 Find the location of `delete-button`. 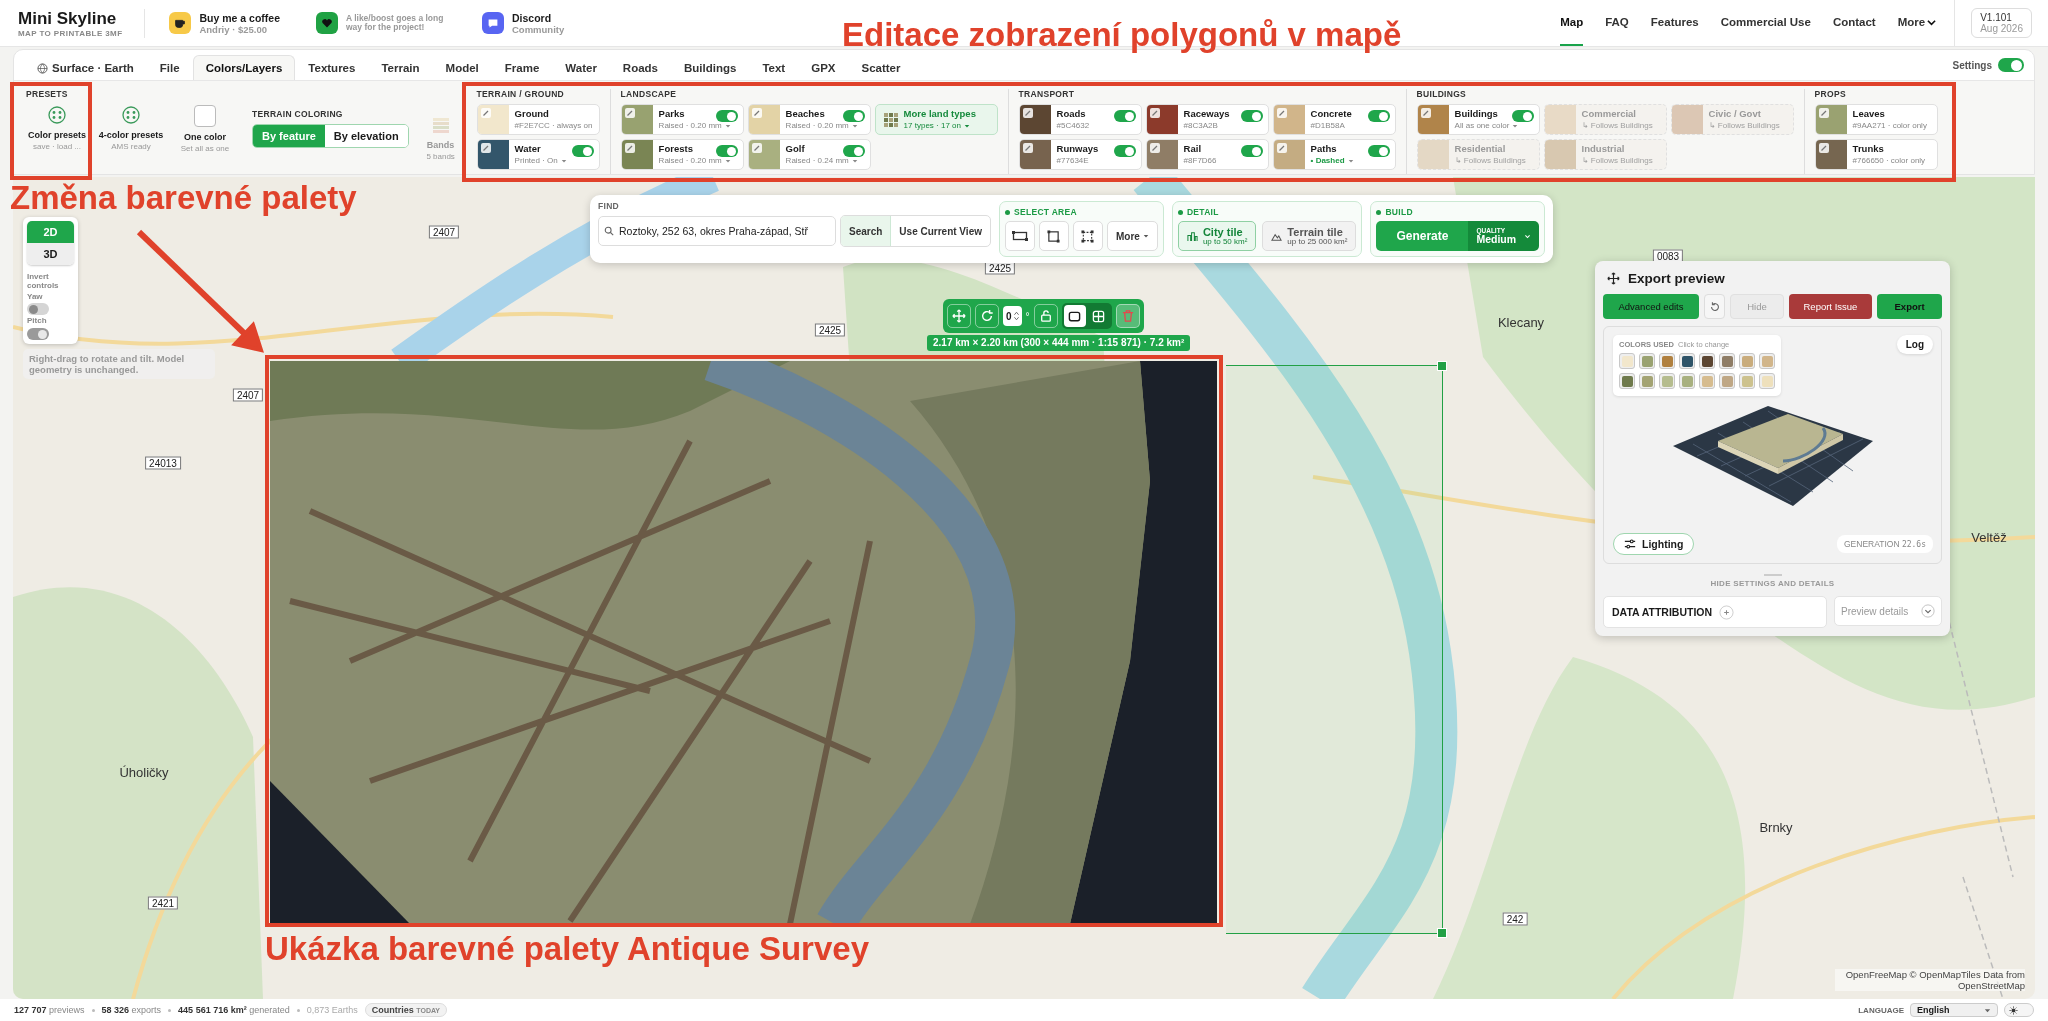

delete-button is located at coordinates (1127, 316).